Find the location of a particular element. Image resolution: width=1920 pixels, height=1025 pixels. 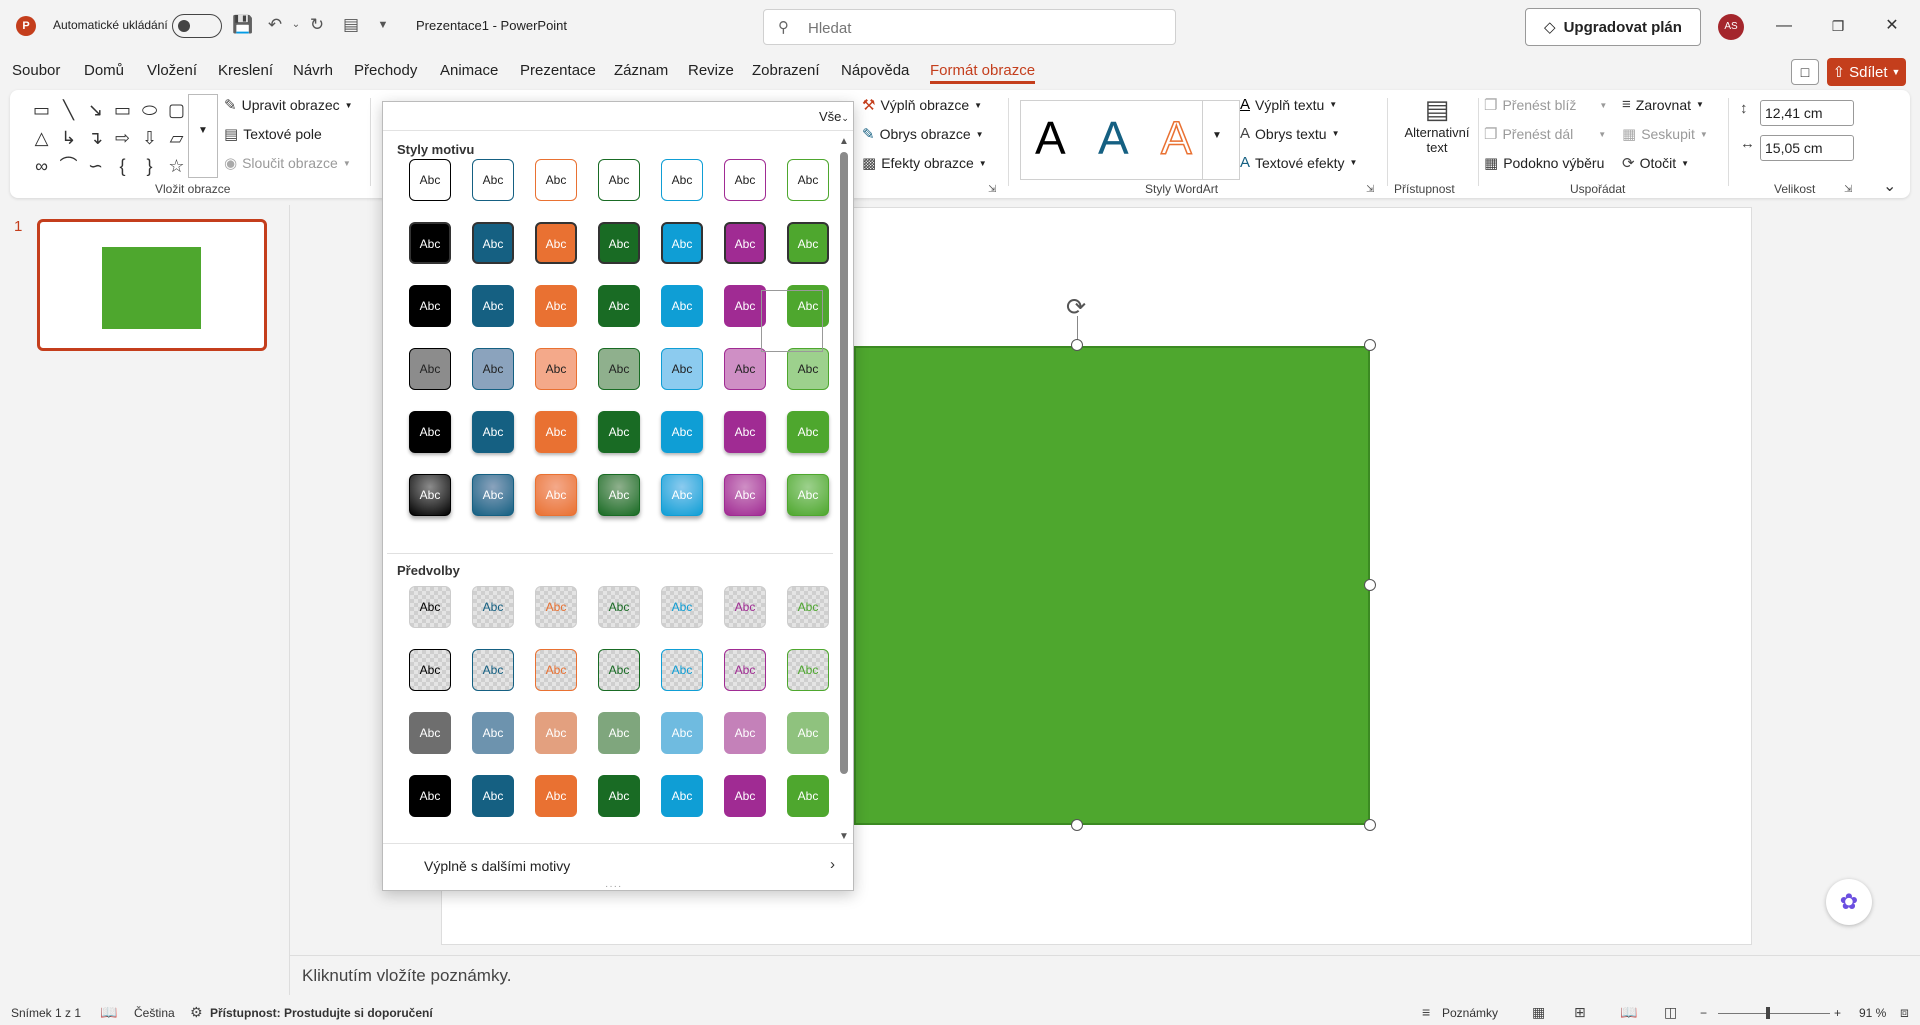

zoom-slider is located at coordinates (1774, 1013).